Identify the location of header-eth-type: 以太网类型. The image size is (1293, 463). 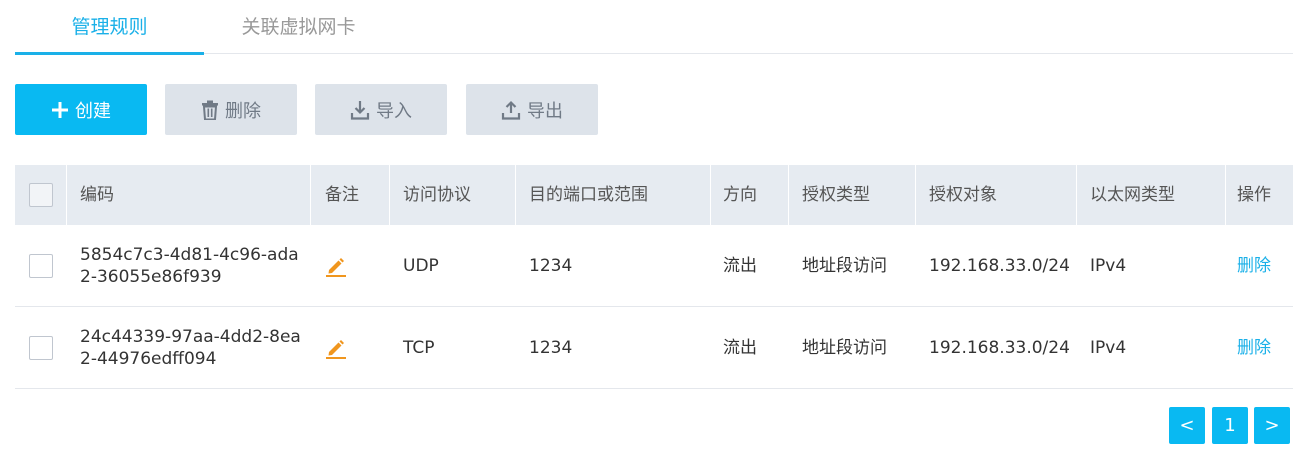
(1132, 195).